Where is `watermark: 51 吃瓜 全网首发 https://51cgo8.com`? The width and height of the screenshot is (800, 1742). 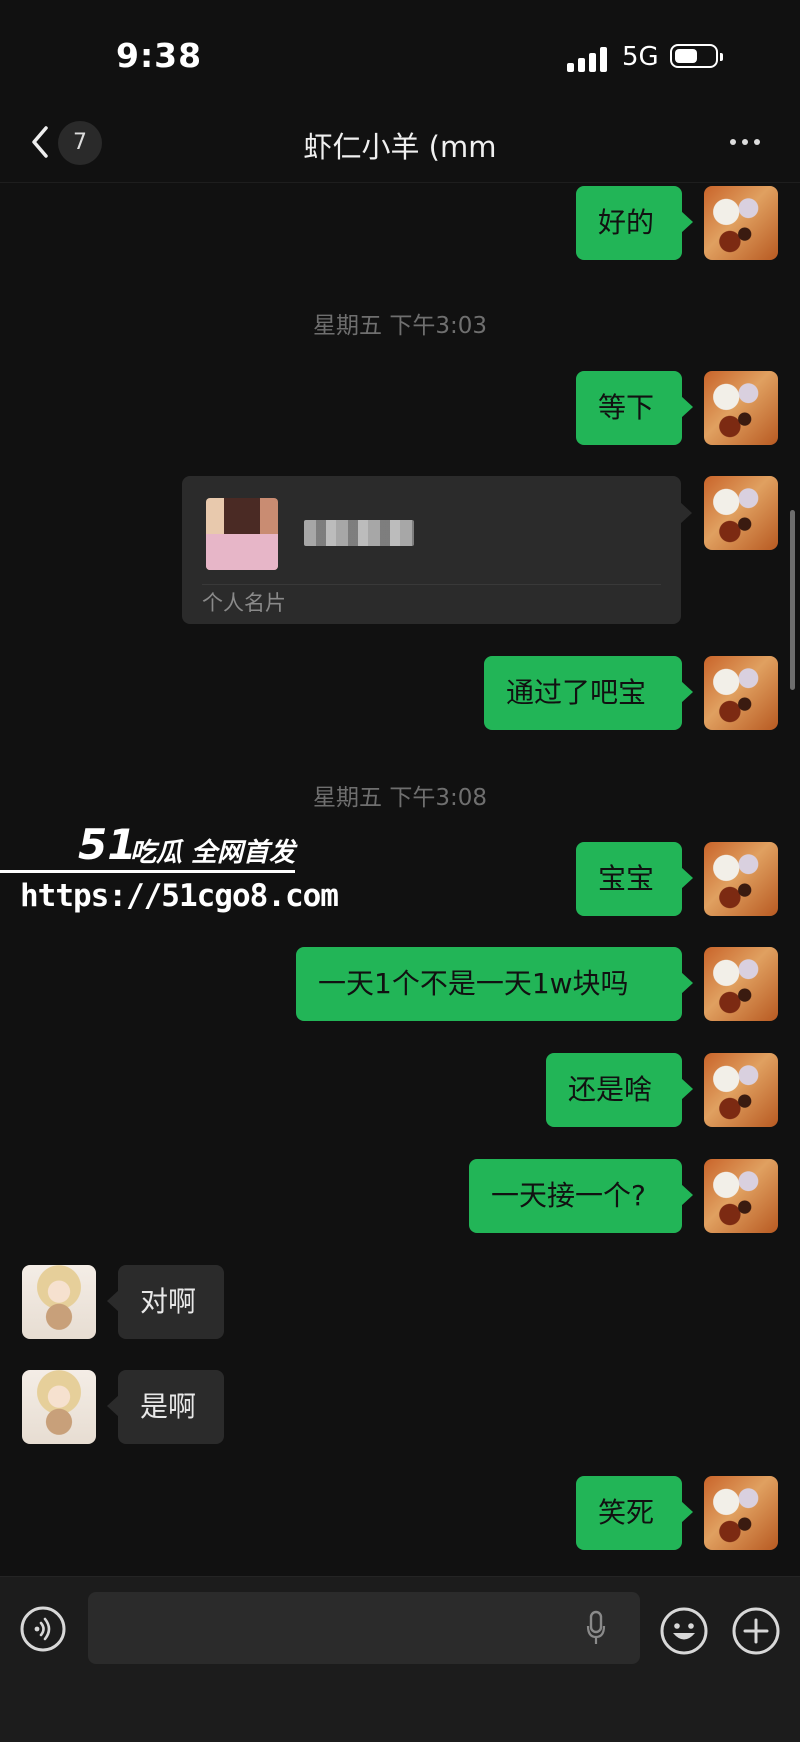
watermark: 51 吃瓜 全网首发 https://51cgo8.com is located at coordinates (169, 870).